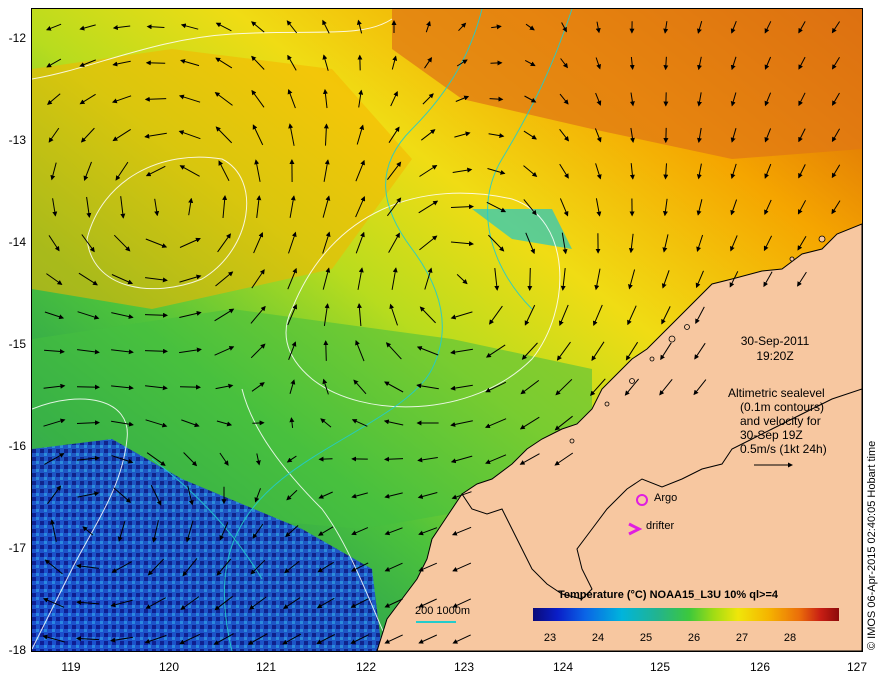  What do you see at coordinates (694, 638) in the screenshot?
I see `colorbar-tick-26: 26` at bounding box center [694, 638].